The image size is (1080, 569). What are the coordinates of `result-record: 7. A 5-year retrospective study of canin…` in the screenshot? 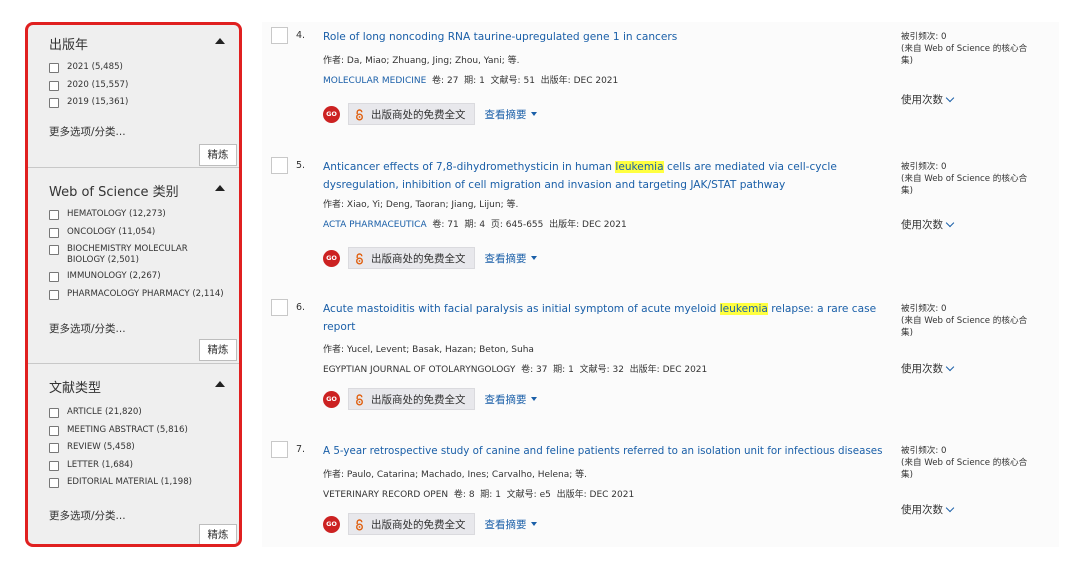 It's located at (660, 491).